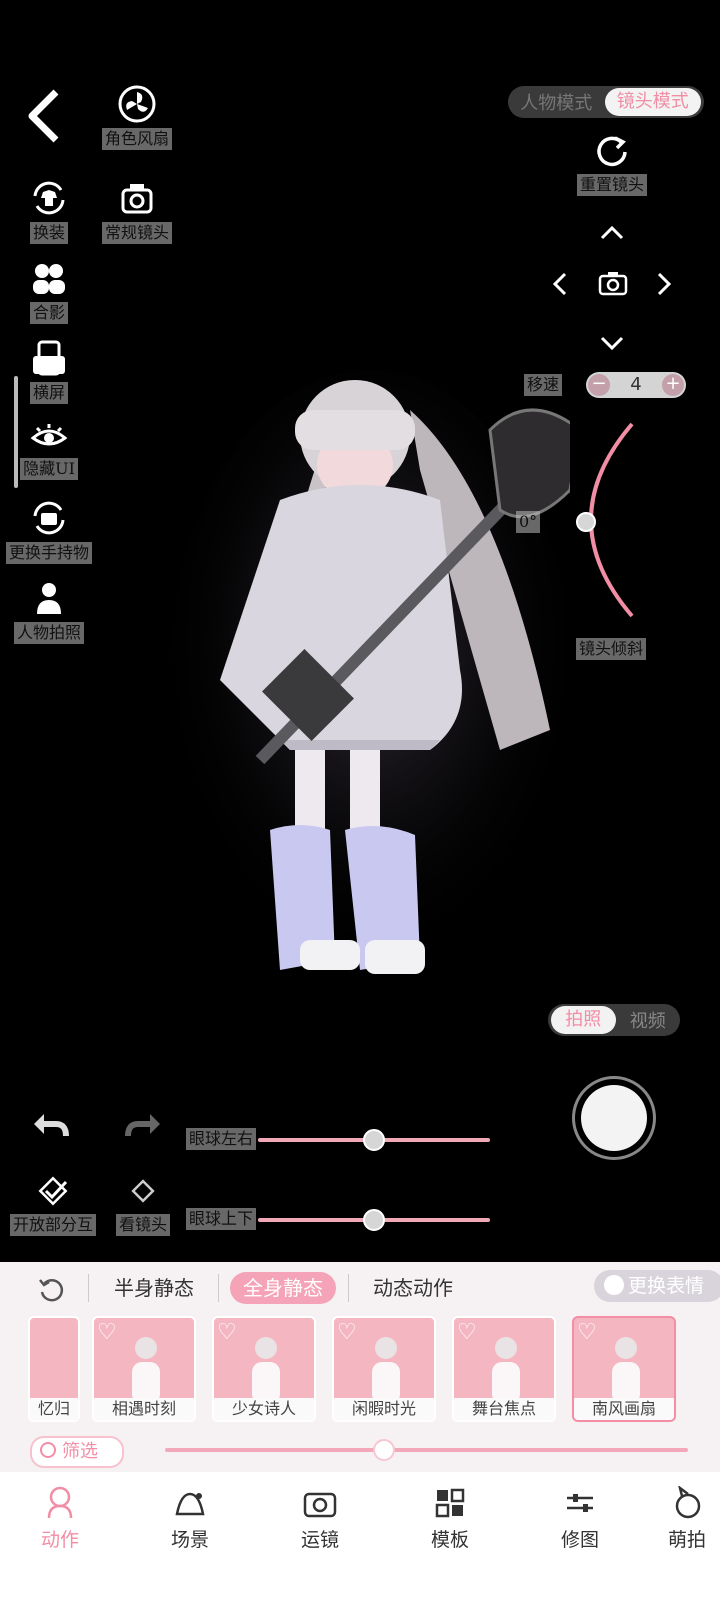 The width and height of the screenshot is (720, 1600). Describe the element at coordinates (49, 469) in the screenshot. I see `hide-ui-label: 隐藏UI` at that location.